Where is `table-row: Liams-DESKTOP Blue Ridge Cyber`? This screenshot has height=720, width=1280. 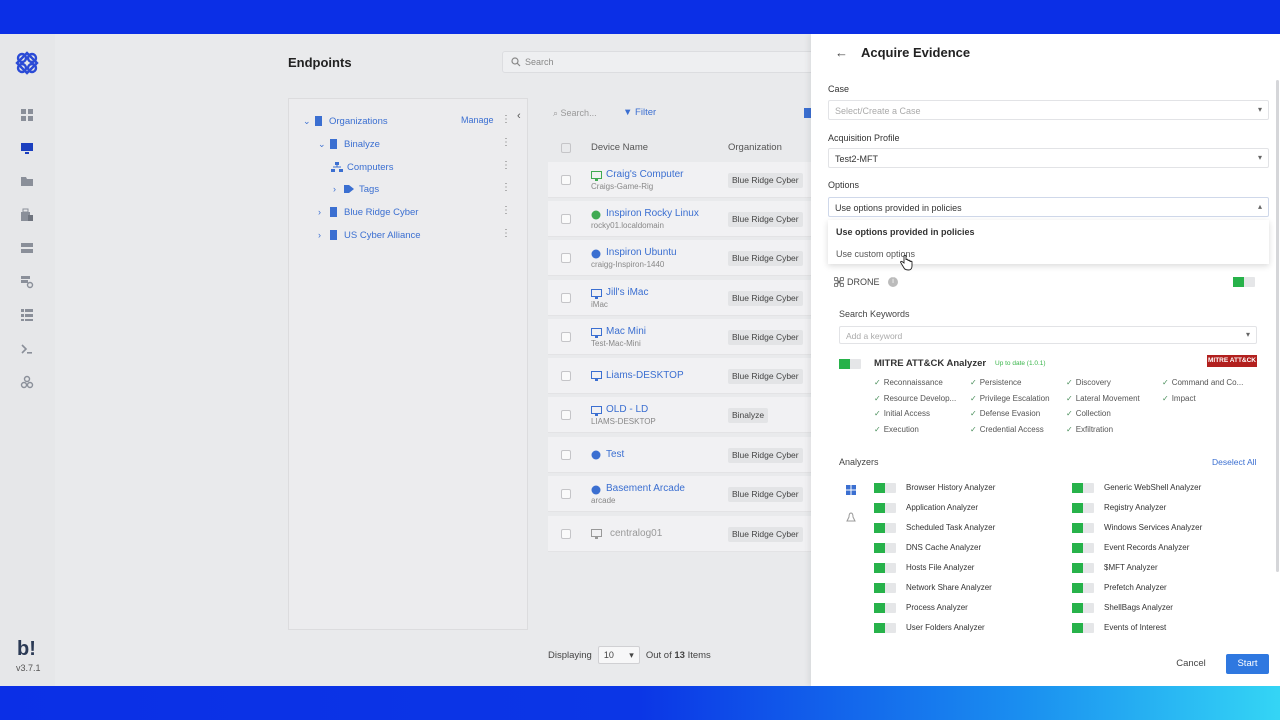
table-row: Liams-DESKTOP Blue Ridge Cyber is located at coordinates (683, 376).